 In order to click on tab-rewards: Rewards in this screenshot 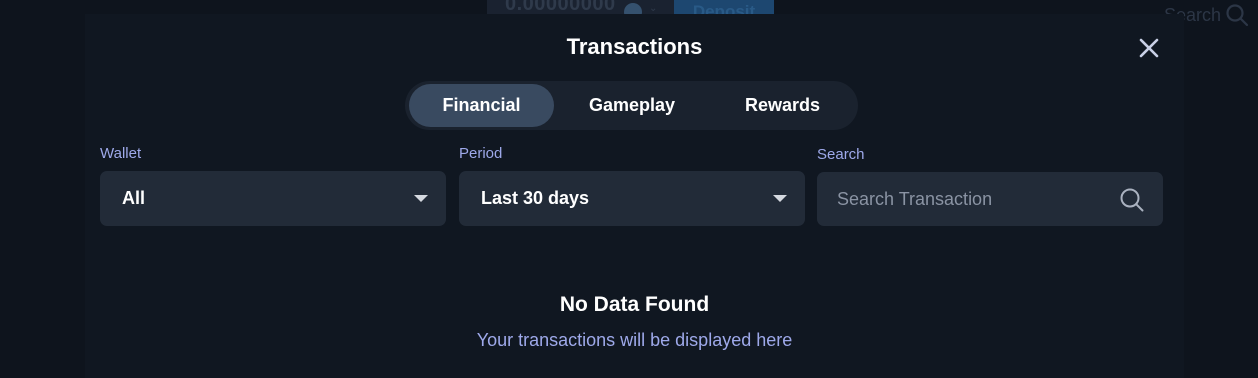, I will do `click(782, 105)`.